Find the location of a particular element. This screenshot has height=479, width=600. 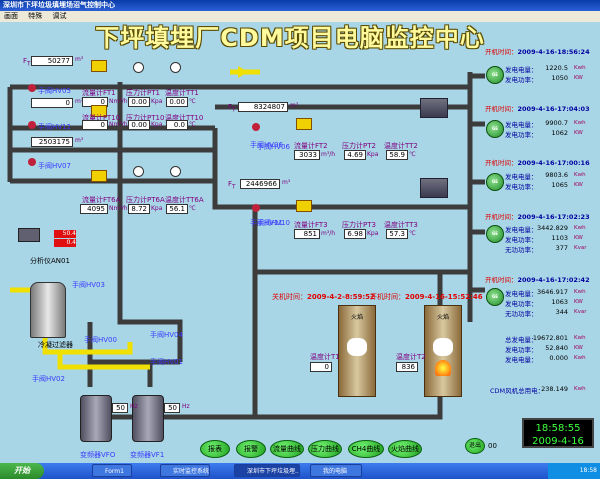

flare-2-temp-value: 836 is located at coordinates (407, 367).